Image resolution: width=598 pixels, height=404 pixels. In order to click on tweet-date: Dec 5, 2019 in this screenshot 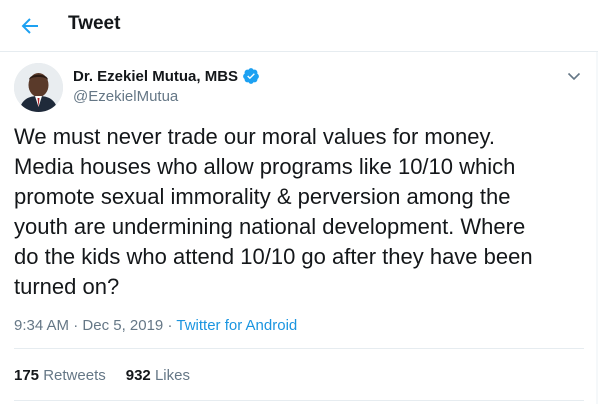, I will do `click(122, 325)`.